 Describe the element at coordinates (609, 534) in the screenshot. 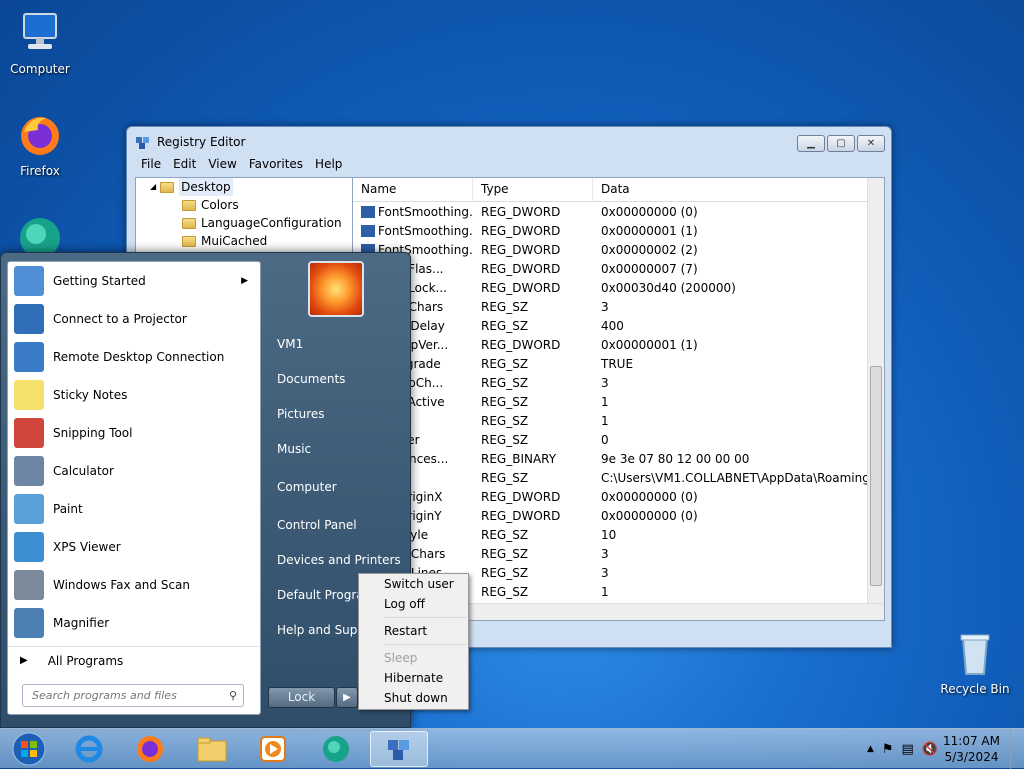

I see `table-cell: 10` at that location.